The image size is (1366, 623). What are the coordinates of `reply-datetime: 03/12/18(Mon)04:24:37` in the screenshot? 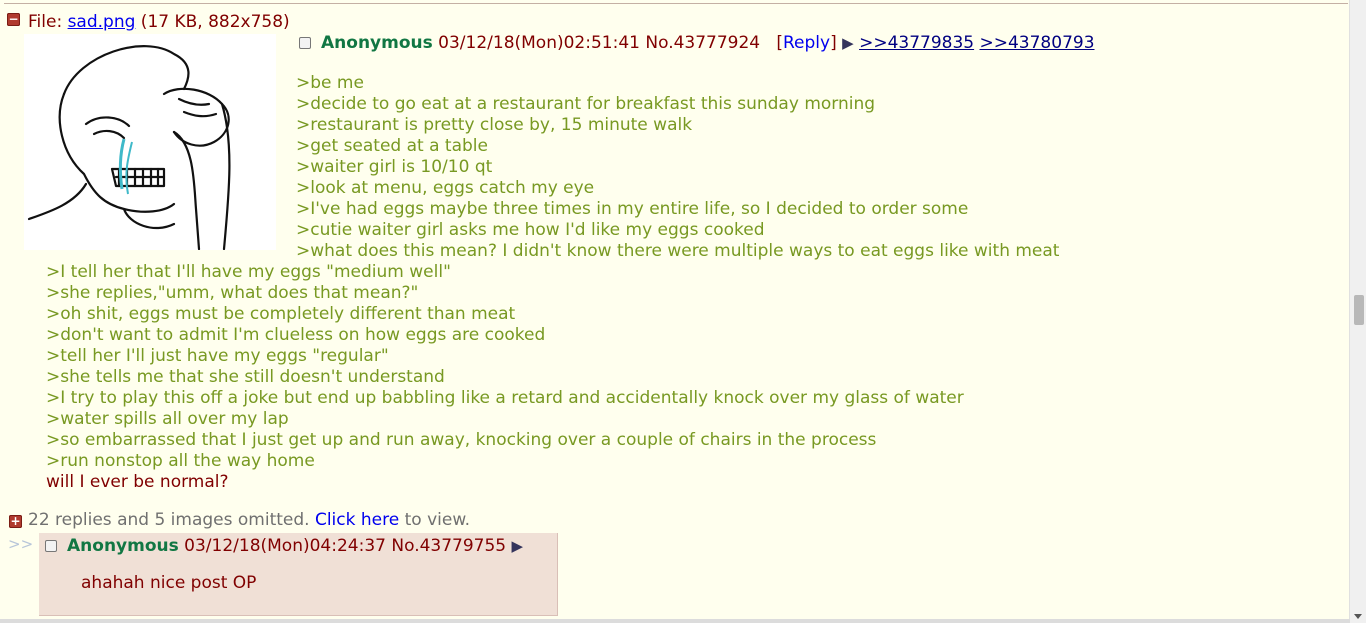 It's located at (285, 546).